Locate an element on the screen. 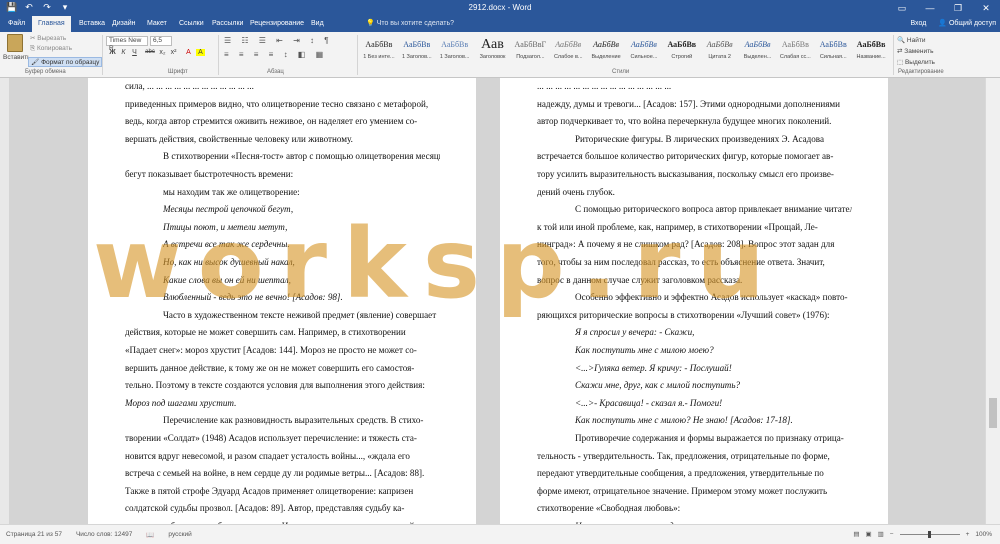 This screenshot has height=544, width=1000. text-line: <...>- Красавица! - сказал я.- Помоги! is located at coordinates (713, 404).